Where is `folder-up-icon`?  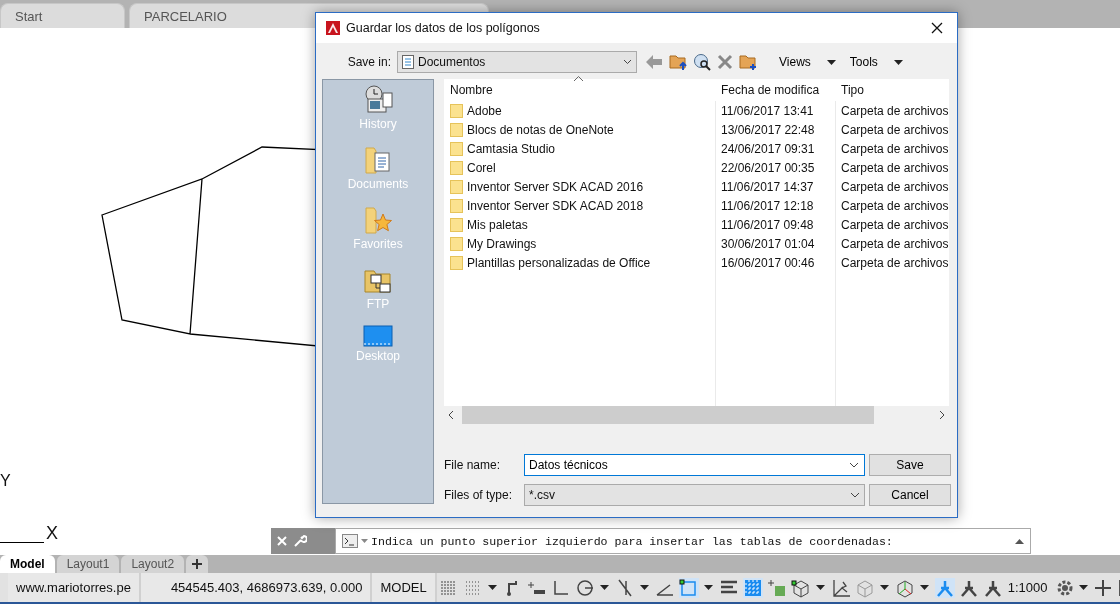 folder-up-icon is located at coordinates (678, 62).